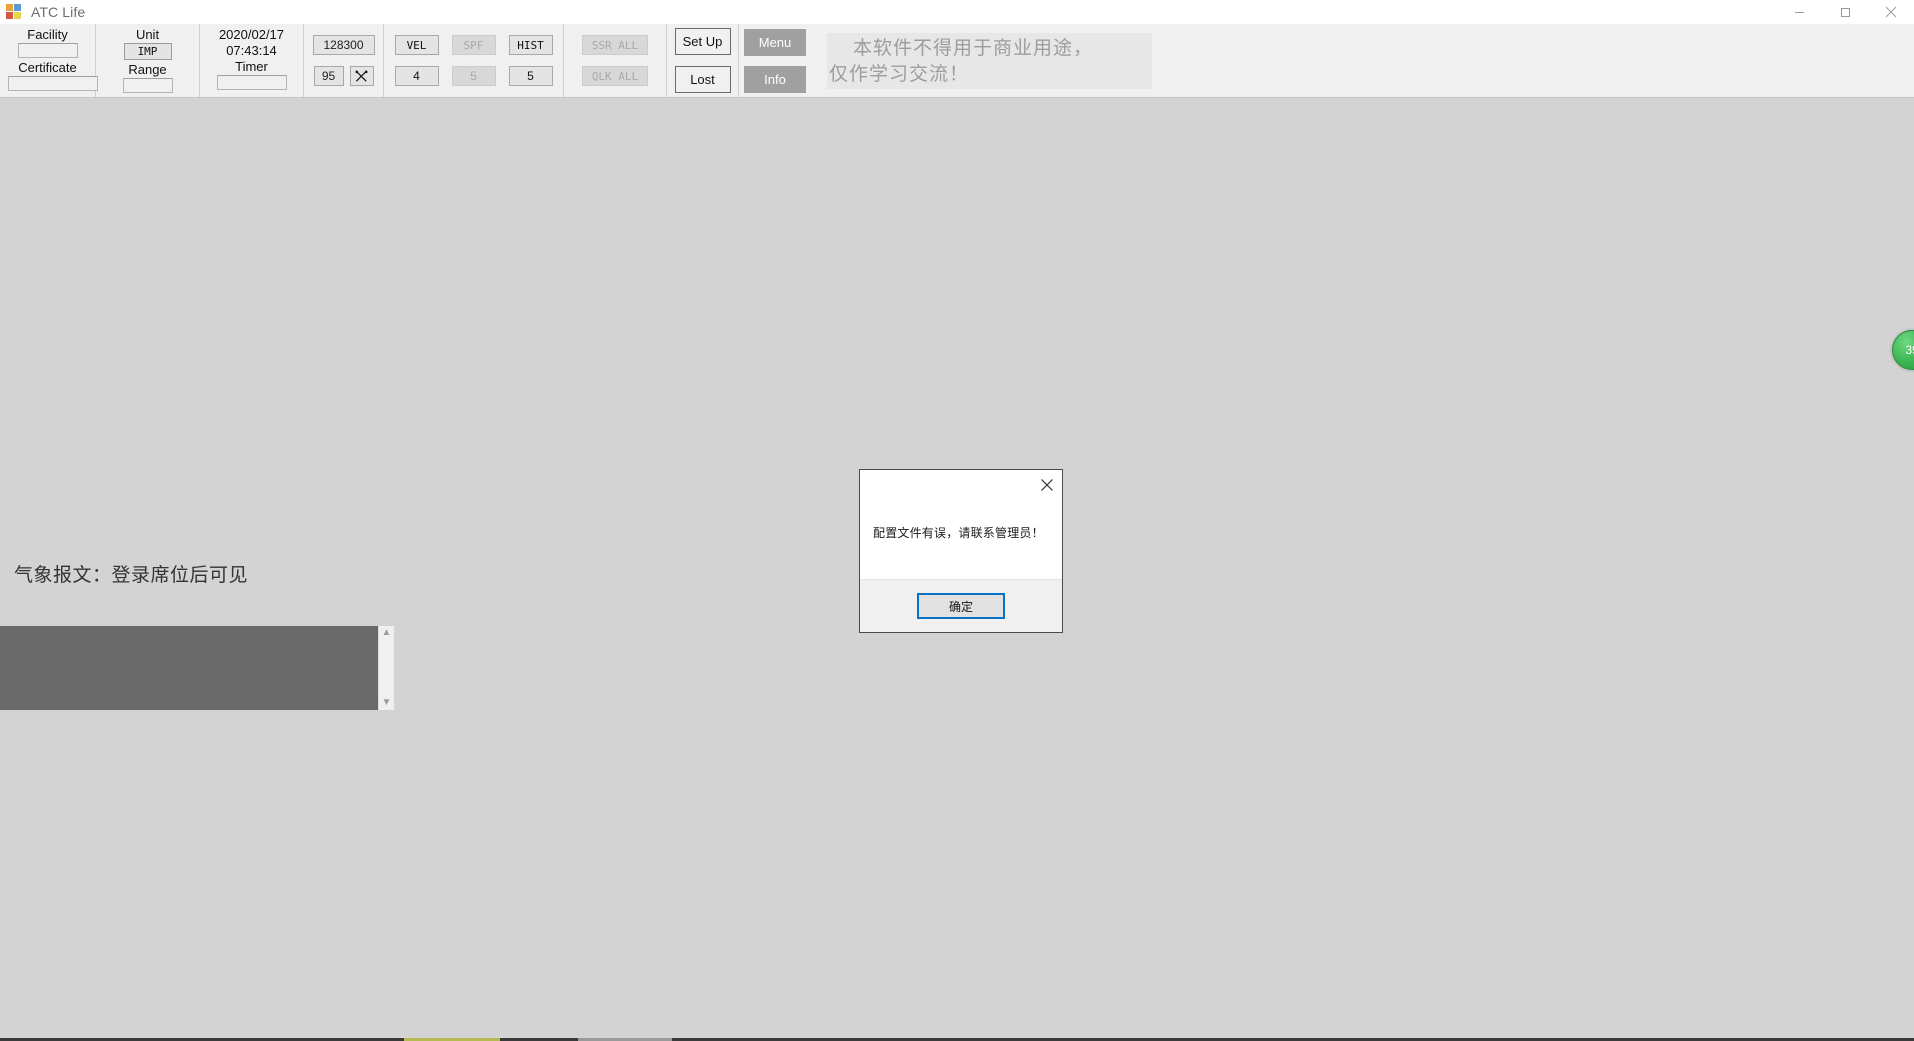 This screenshot has height=1041, width=1914. I want to click on current-time: 07:43:14, so click(251, 50).